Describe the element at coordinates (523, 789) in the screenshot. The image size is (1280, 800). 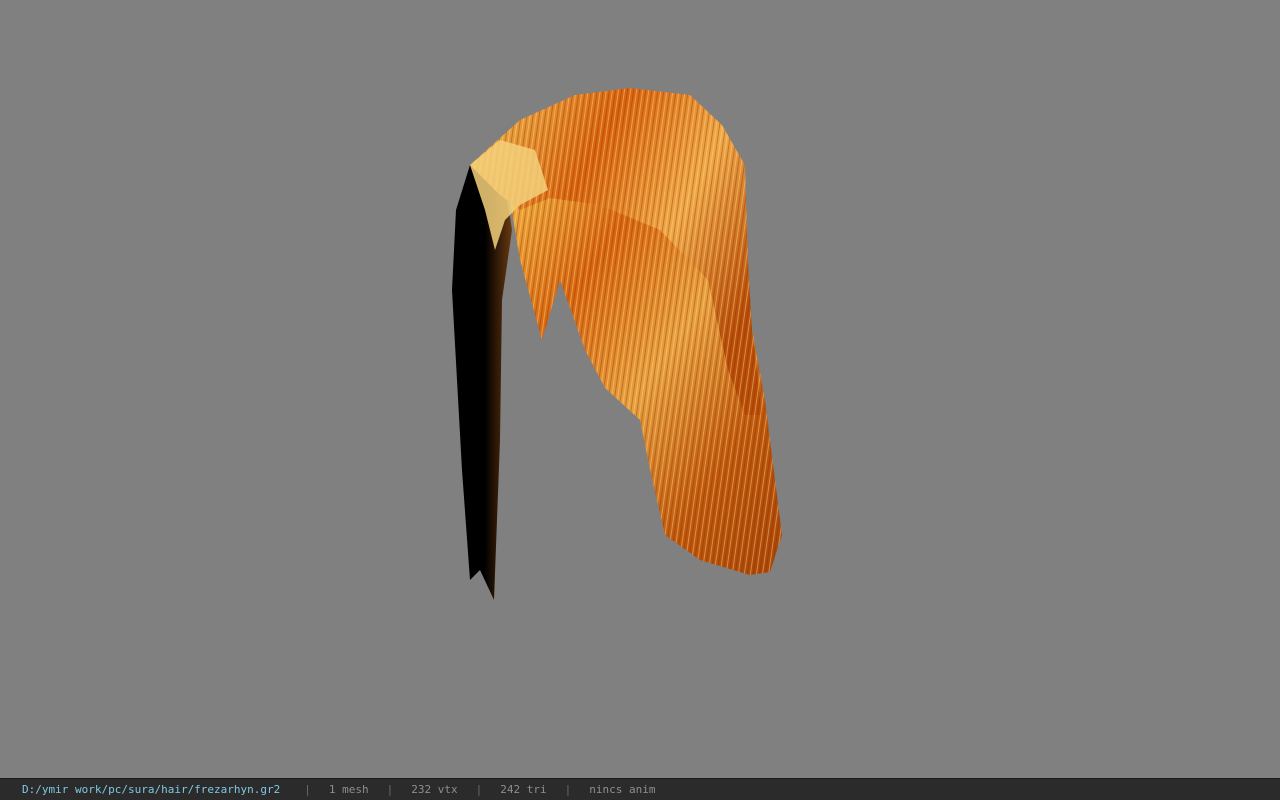
I see `triangle-count: 242 tri` at that location.